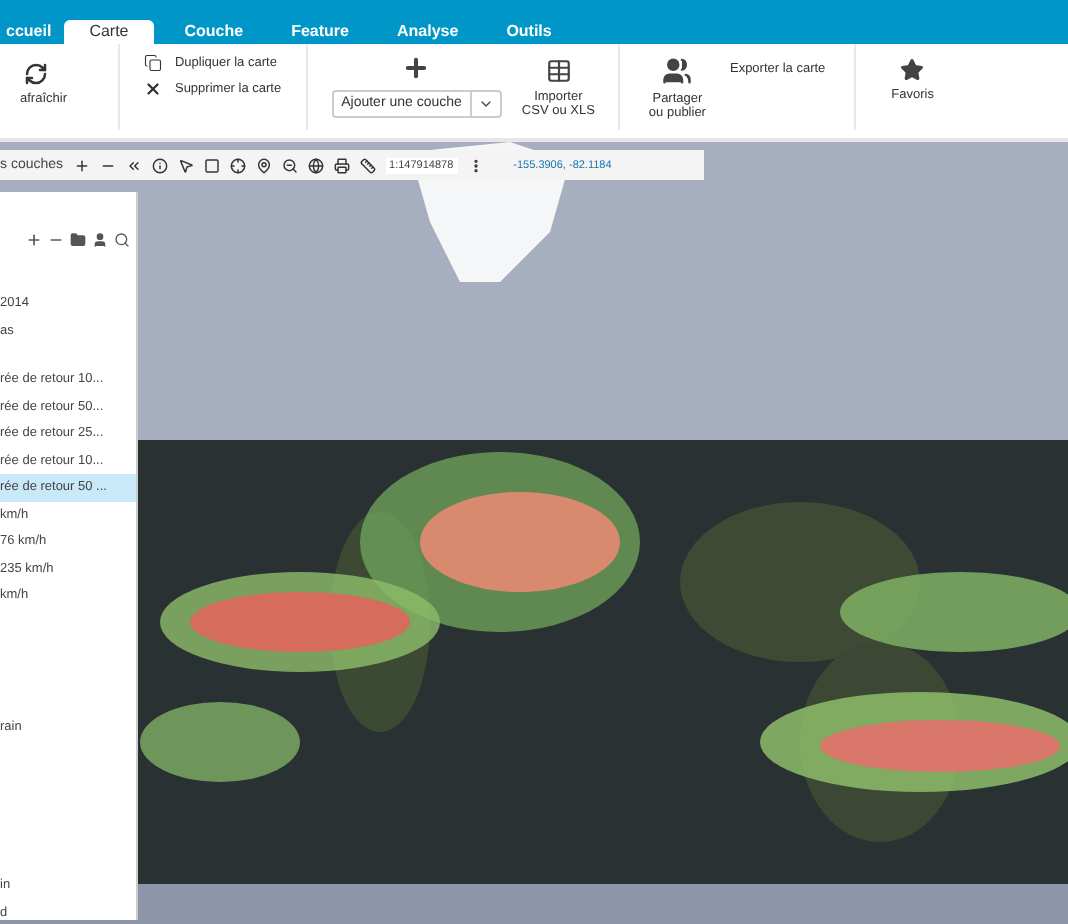  What do you see at coordinates (153, 89) in the screenshot?
I see `close-icon` at bounding box center [153, 89].